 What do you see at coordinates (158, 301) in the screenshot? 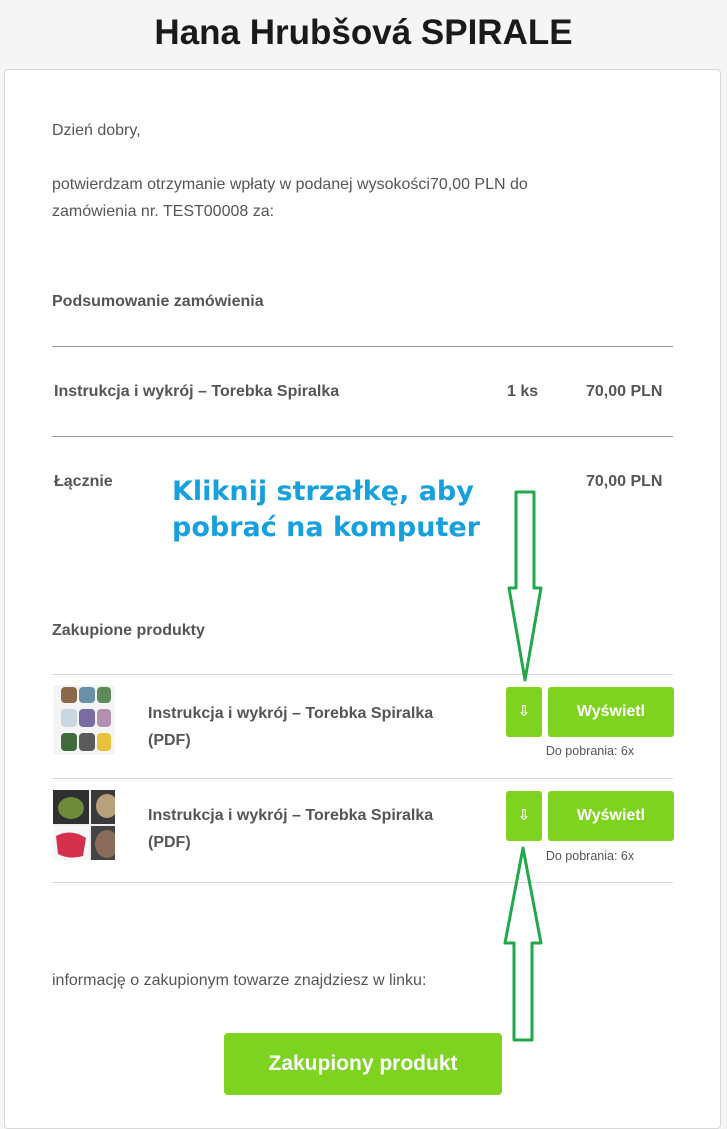
I see `summary-heading: Podsumowanie zamówienia` at bounding box center [158, 301].